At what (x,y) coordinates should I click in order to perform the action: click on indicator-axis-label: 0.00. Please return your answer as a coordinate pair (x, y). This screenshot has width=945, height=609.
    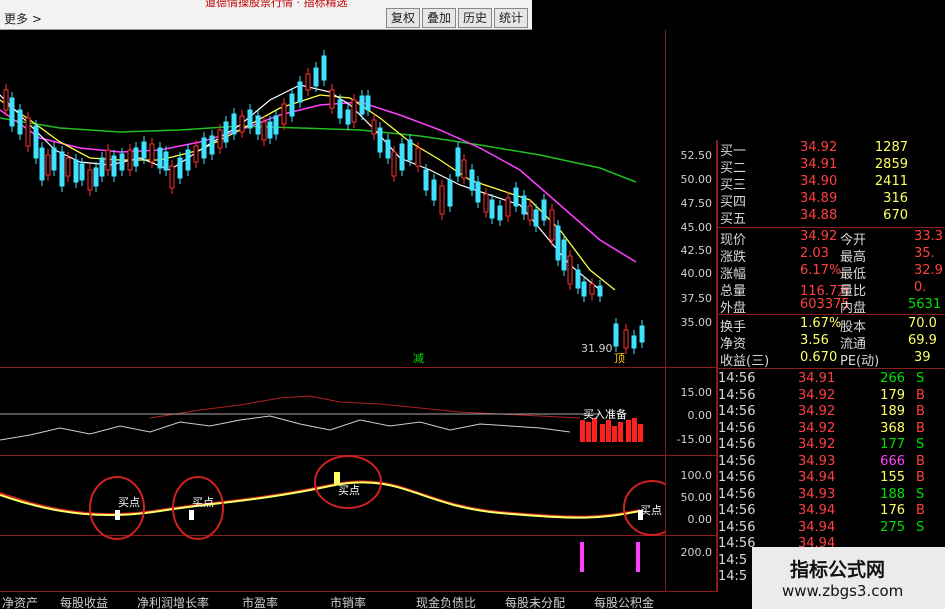
    Looking at the image, I should click on (700, 415).